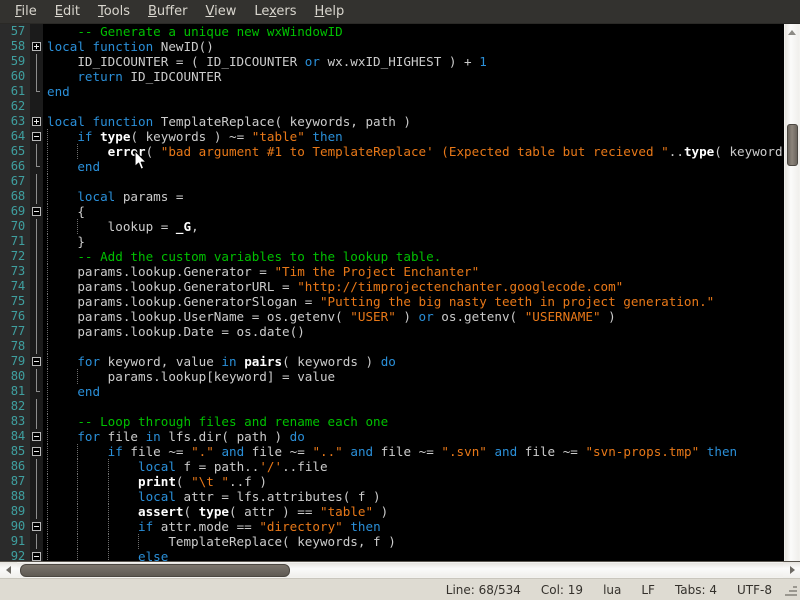  What do you see at coordinates (391, 526) in the screenshot?
I see `code-line: 90 if attr.mode == "directory" then` at bounding box center [391, 526].